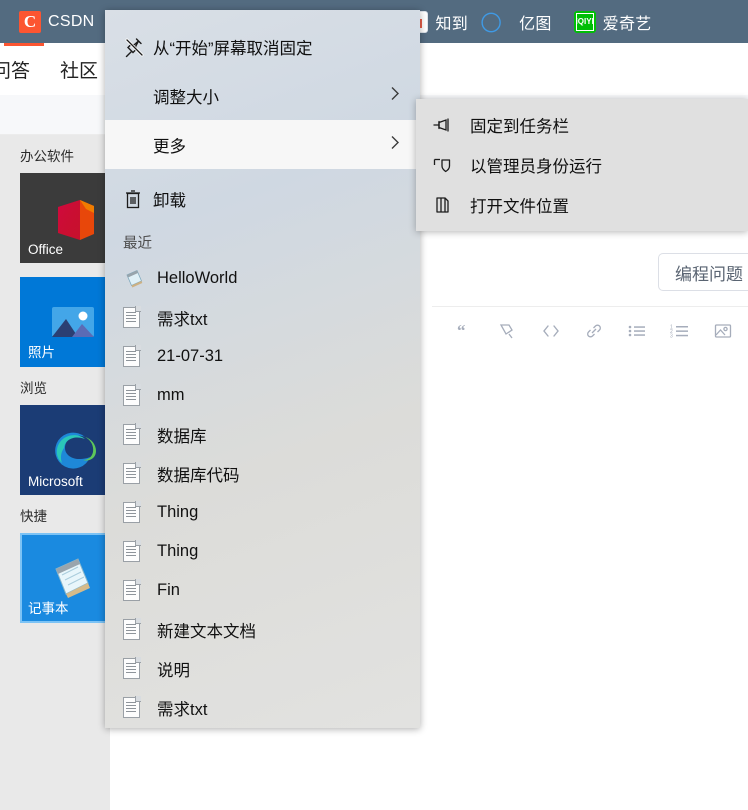 Image resolution: width=748 pixels, height=810 pixels. What do you see at coordinates (79, 69) in the screenshot?
I see `nav-item-community: 社区` at bounding box center [79, 69].